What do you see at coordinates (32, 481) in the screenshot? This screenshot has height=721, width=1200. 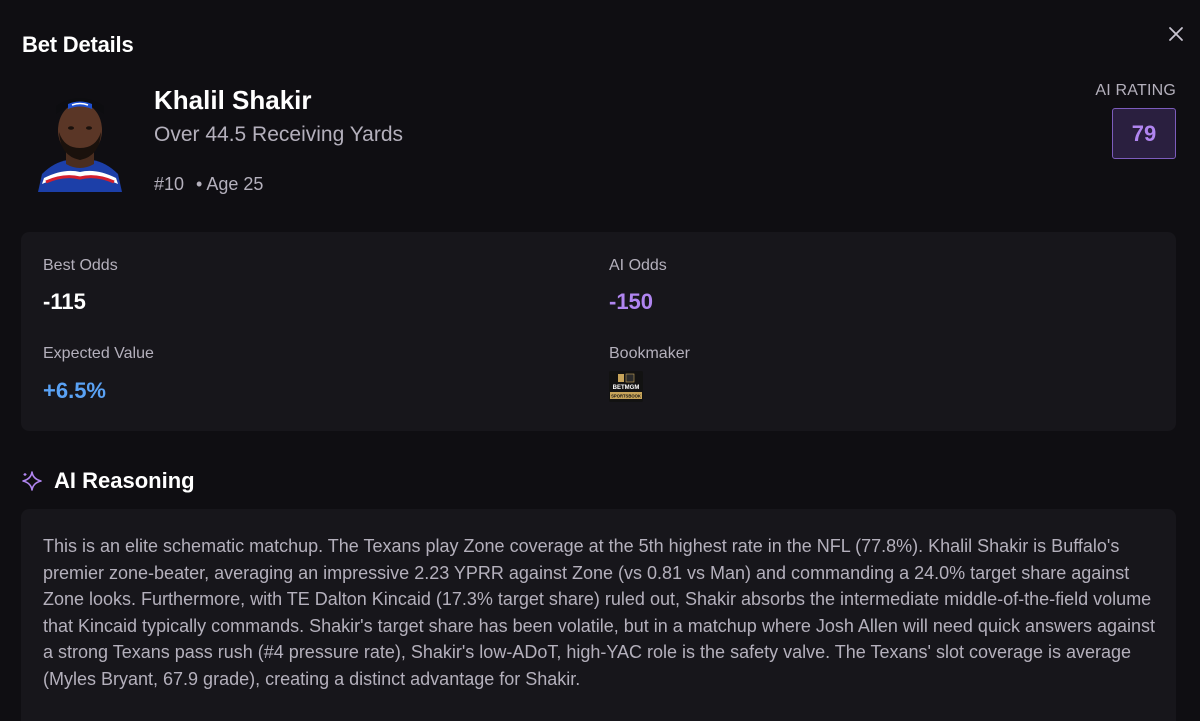 I see `sparkle-icon` at bounding box center [32, 481].